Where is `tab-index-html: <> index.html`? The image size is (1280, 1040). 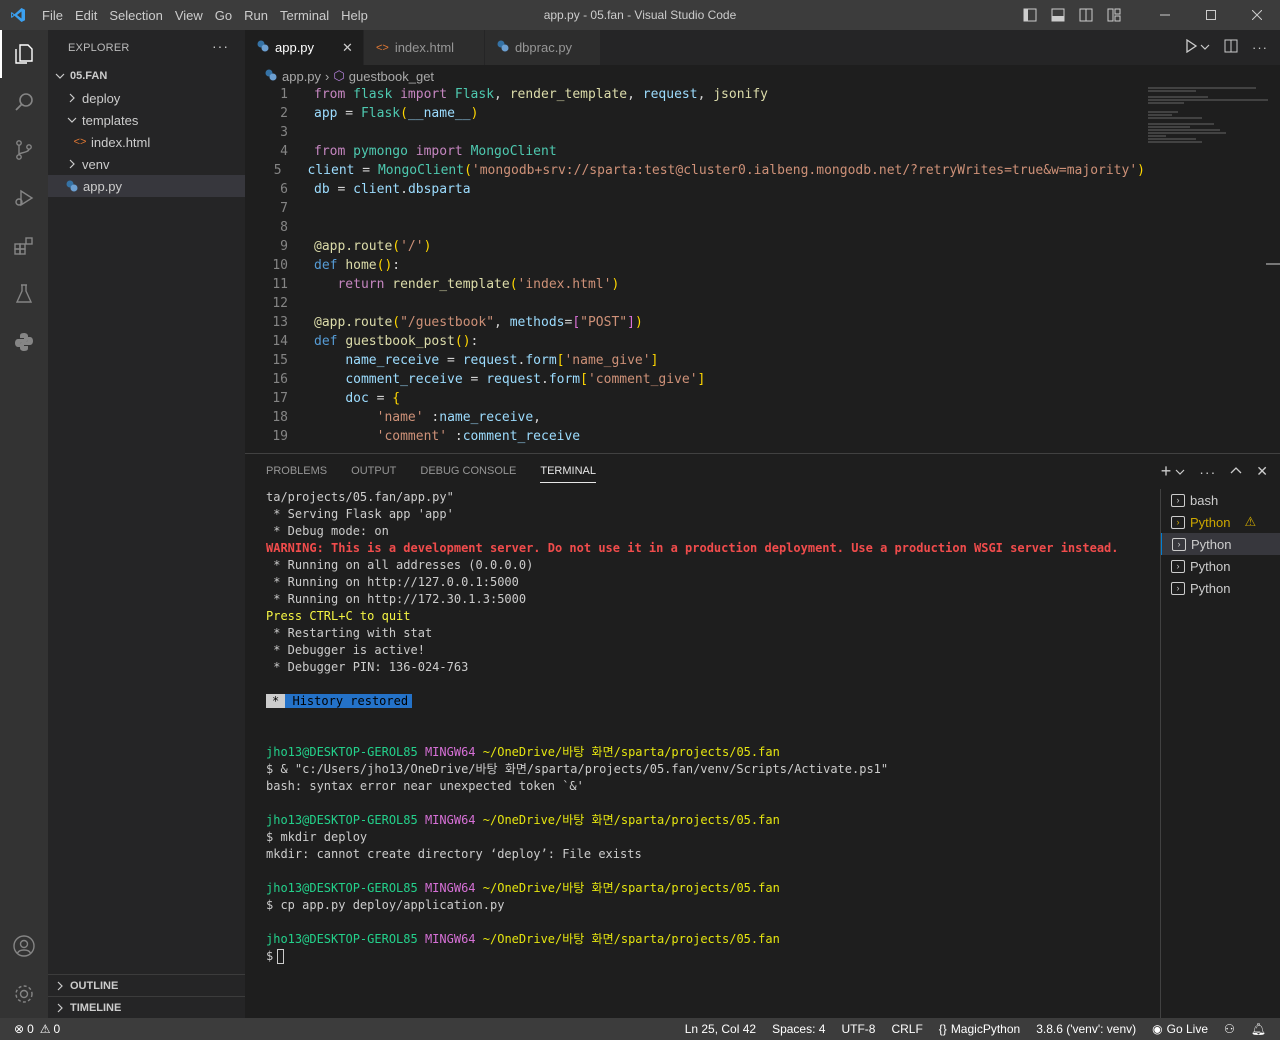 tab-index-html: <> index.html is located at coordinates (424, 47).